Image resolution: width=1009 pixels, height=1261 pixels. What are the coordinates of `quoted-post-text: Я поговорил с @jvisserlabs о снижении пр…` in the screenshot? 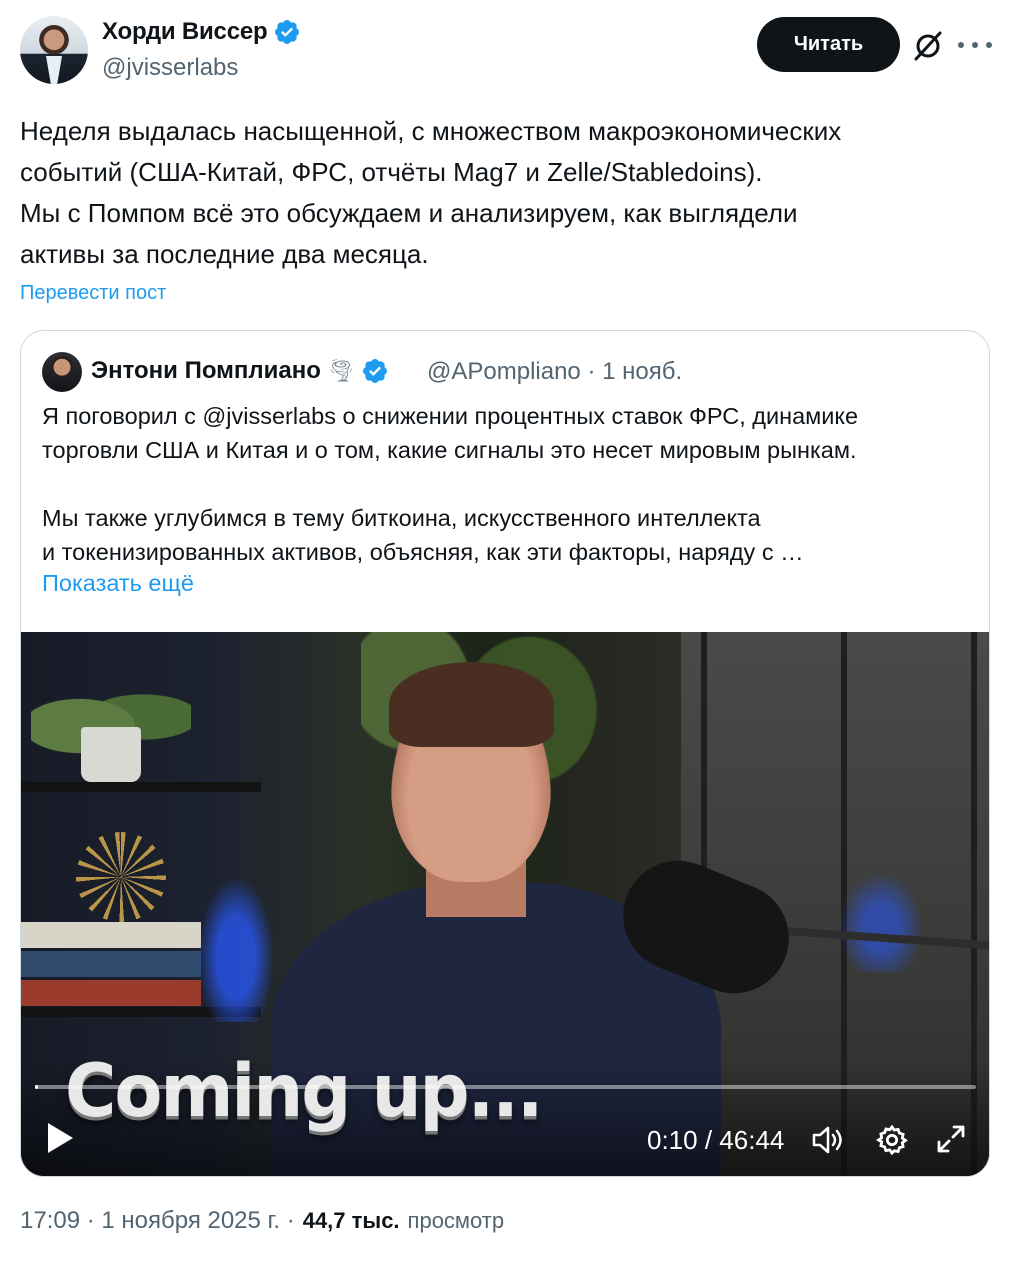 It's located at (509, 484).